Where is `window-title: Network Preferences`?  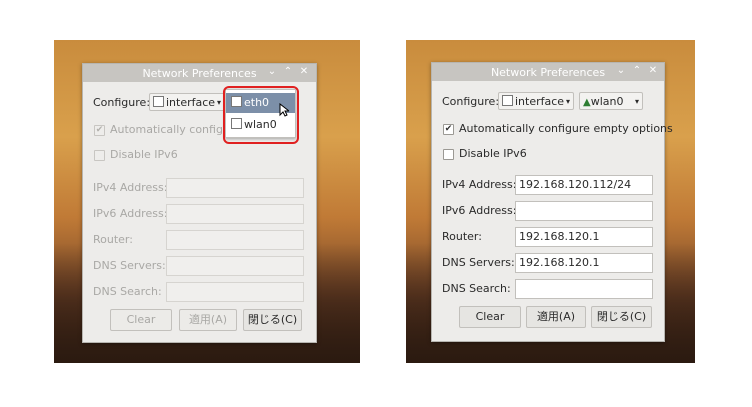 window-title: Network Preferences is located at coordinates (548, 72).